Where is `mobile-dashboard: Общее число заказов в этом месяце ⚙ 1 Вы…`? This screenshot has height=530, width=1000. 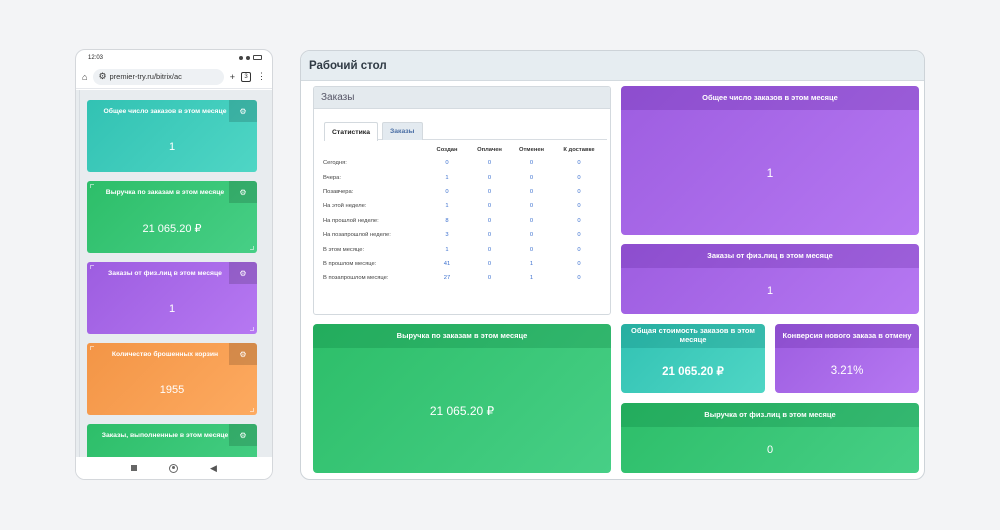 mobile-dashboard: Общее число заказов в этом месяце ⚙ 1 Вы… is located at coordinates (174, 273).